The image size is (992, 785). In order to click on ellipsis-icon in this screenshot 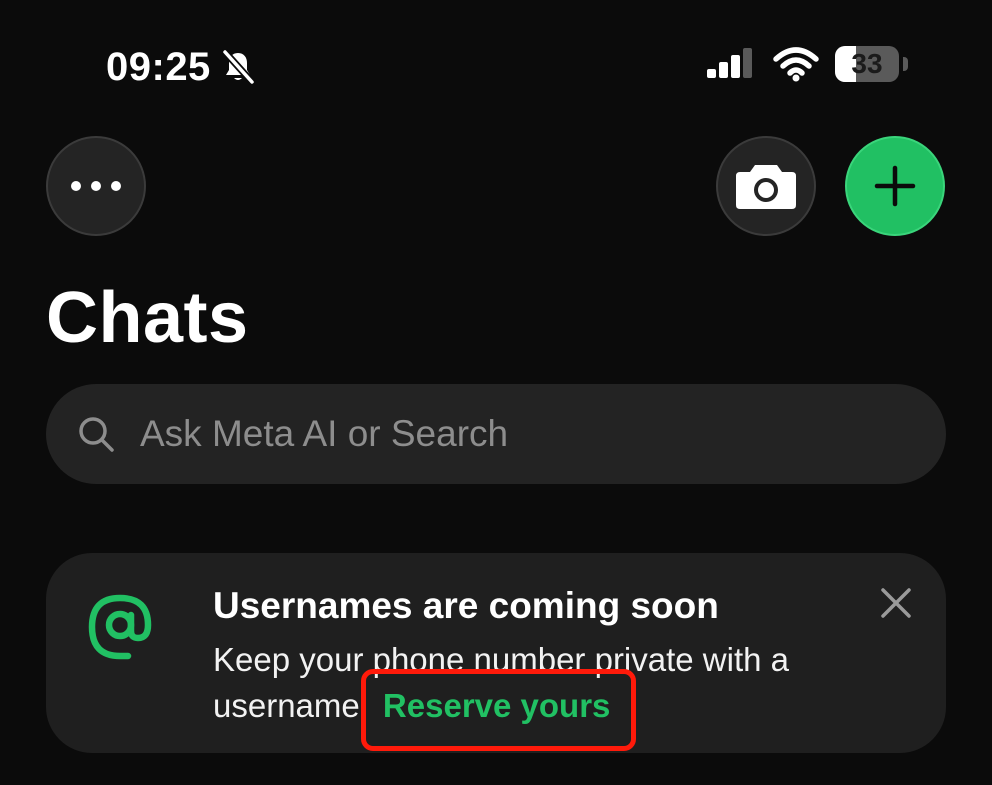, I will do `click(96, 186)`.